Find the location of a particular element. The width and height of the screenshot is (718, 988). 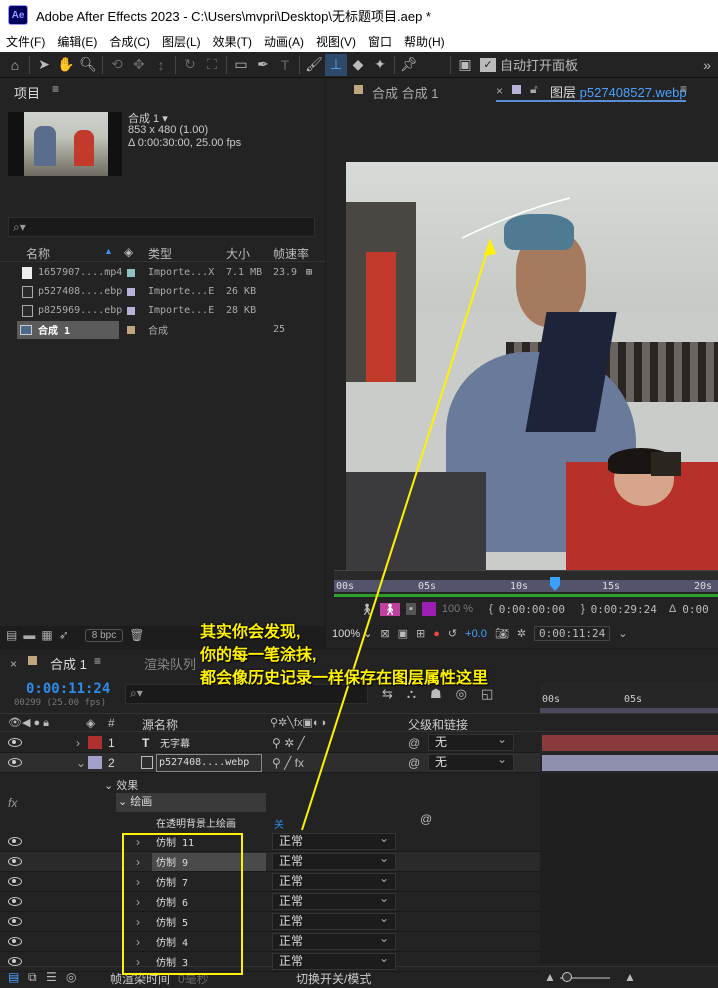

annotation-arrow-head is located at coordinates (490, 247).